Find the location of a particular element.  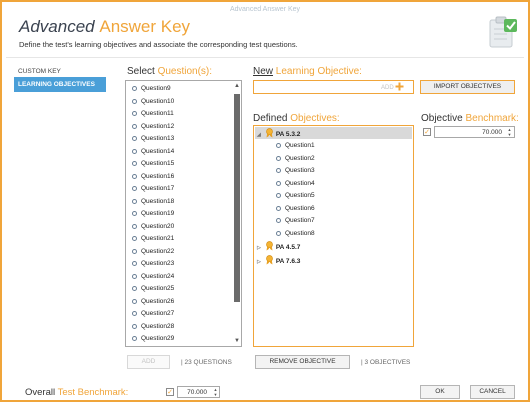

objective-question-item: Question3 is located at coordinates (295, 171).